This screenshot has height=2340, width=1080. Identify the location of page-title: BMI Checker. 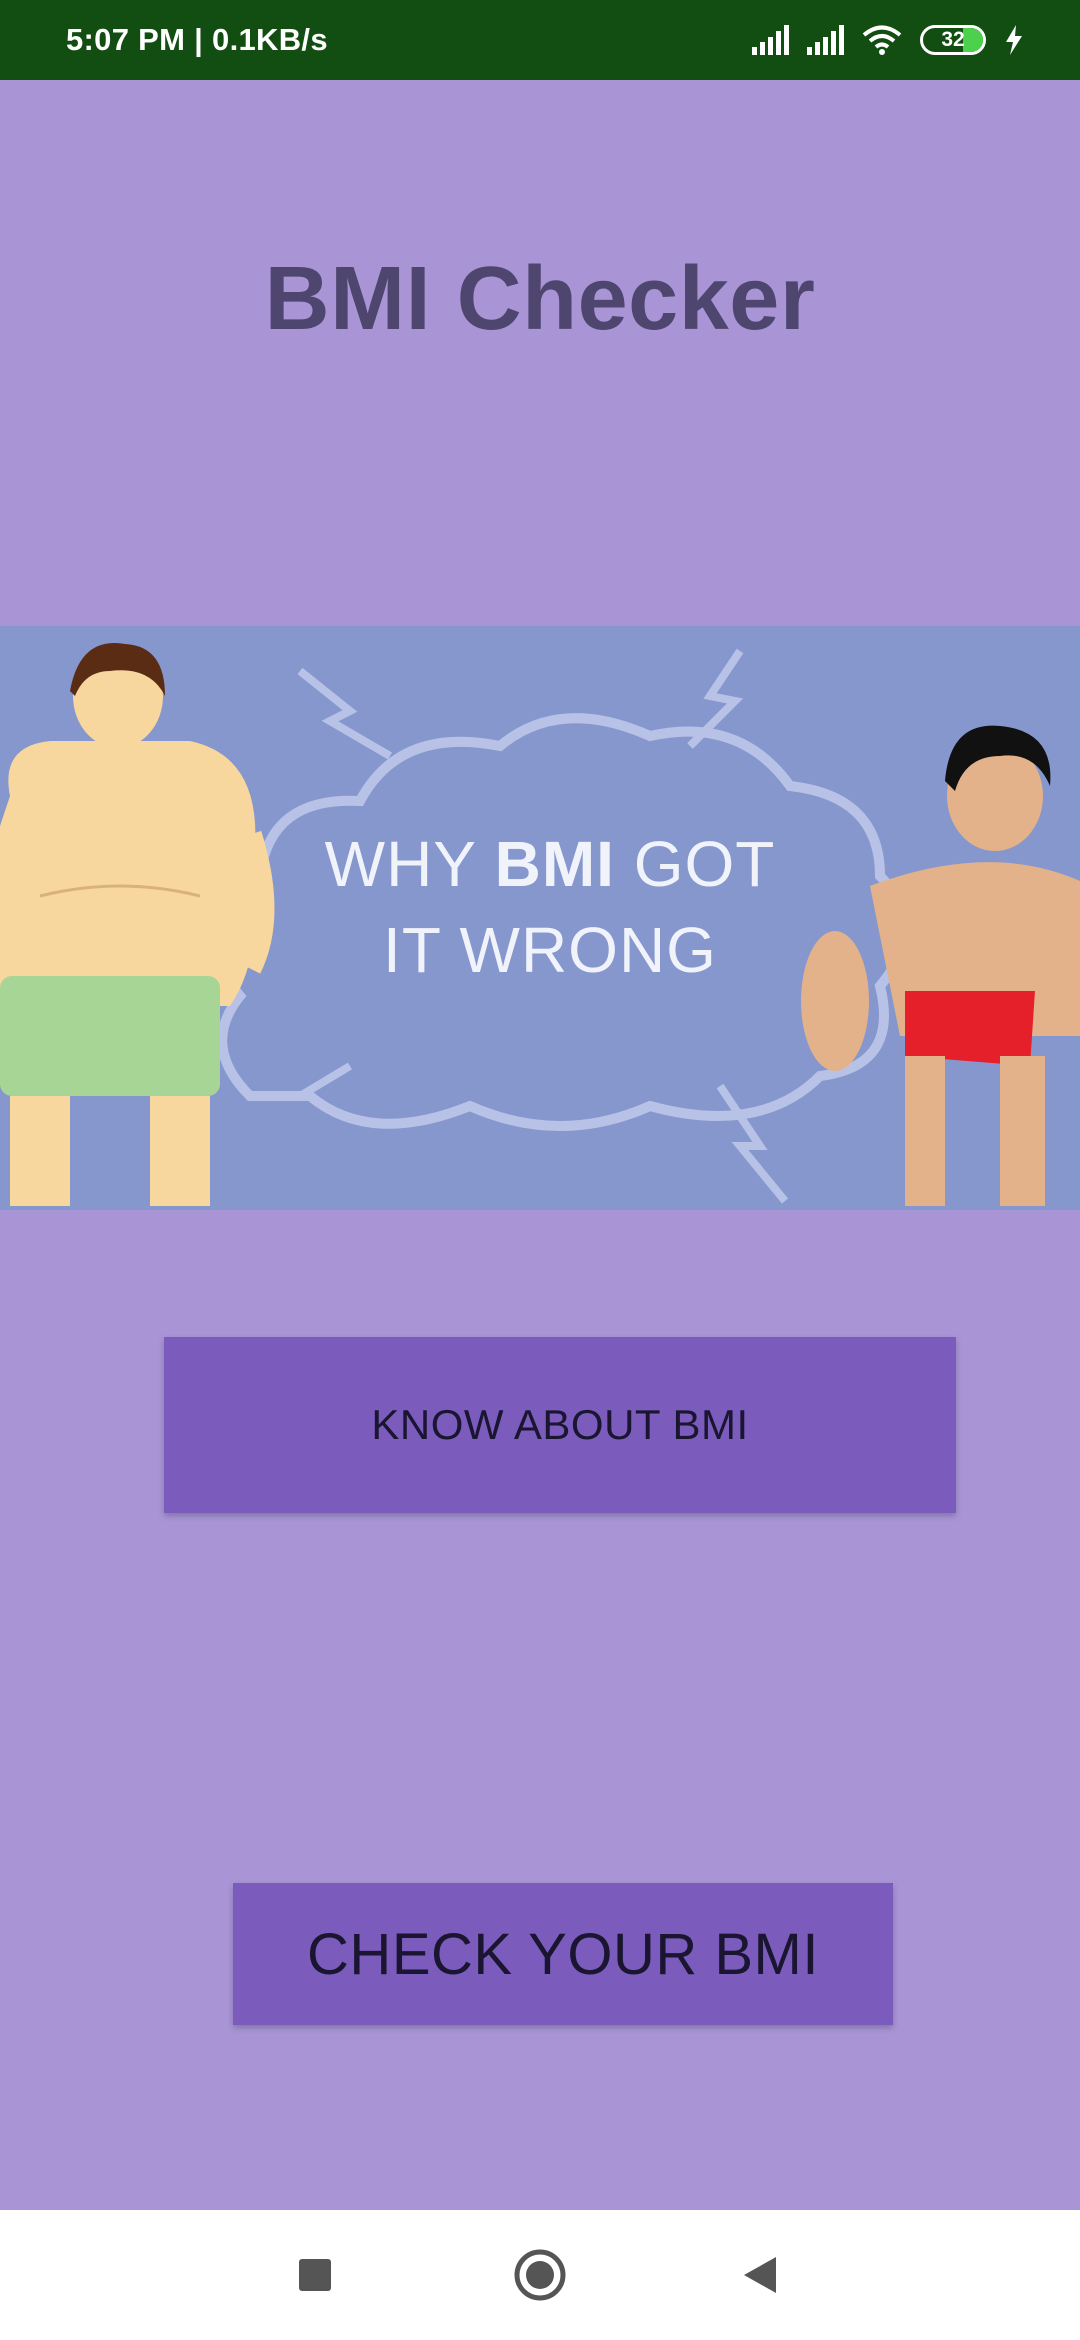
(540, 299).